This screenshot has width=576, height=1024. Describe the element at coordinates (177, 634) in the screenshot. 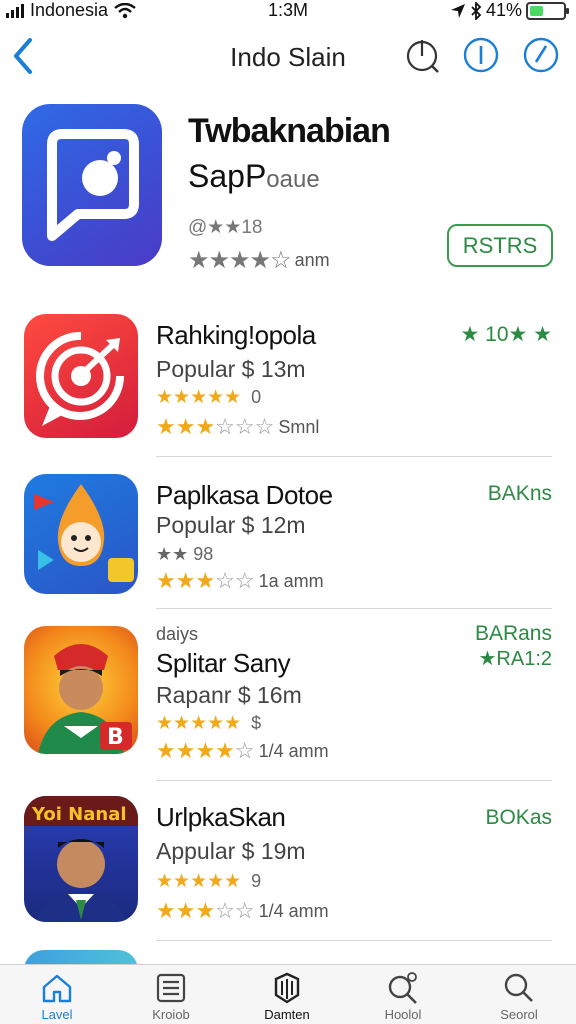

I see `app-kicker: daiys` at that location.